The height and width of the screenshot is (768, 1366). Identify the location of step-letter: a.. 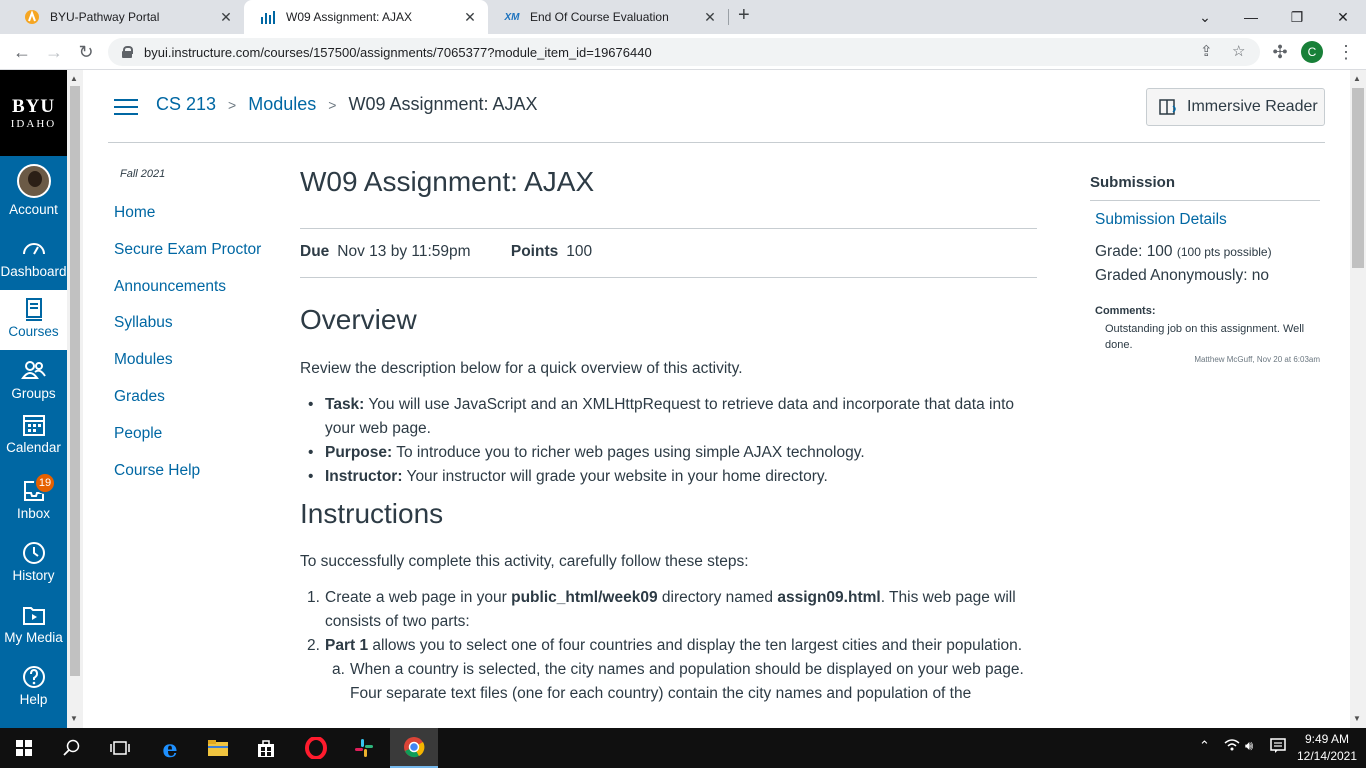
(338, 669).